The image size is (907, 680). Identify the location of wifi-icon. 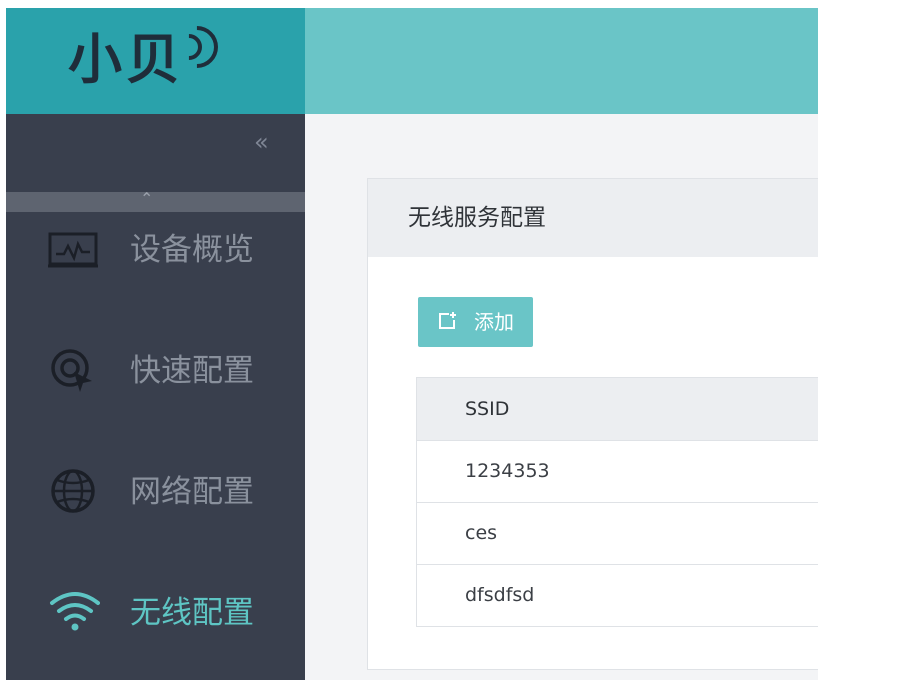
(75, 611).